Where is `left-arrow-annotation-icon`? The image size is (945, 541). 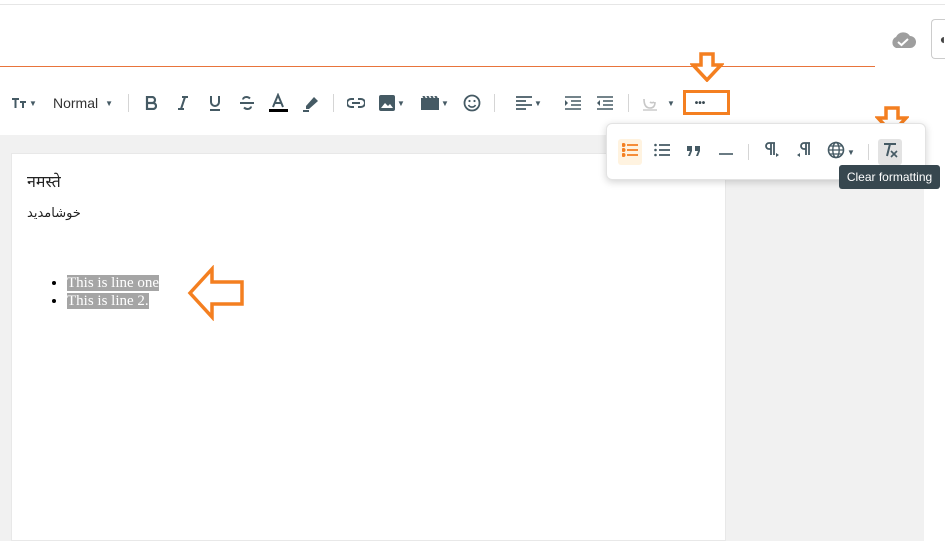
left-arrow-annotation-icon is located at coordinates (215, 293).